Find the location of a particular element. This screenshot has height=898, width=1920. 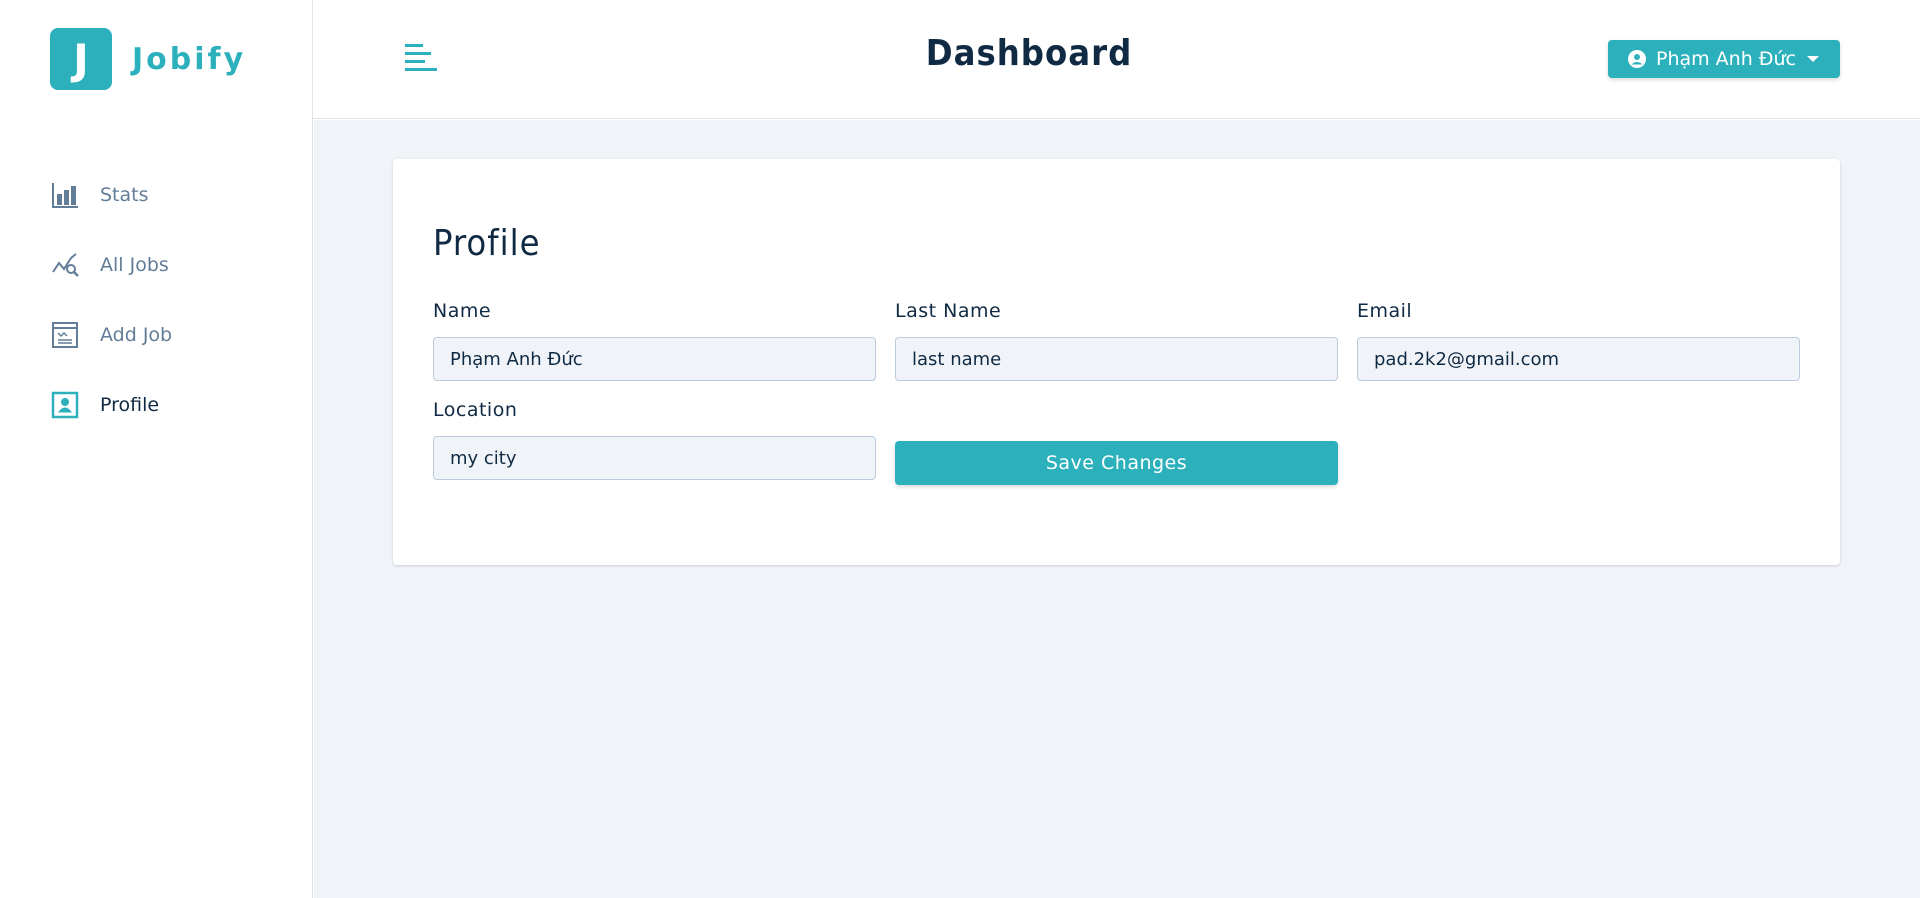

logo-mark: J is located at coordinates (81, 59).